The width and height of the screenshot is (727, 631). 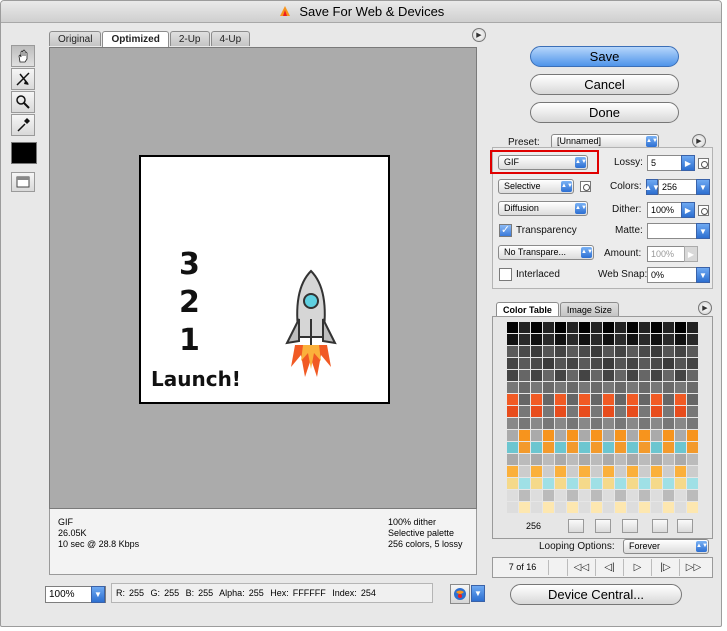 What do you see at coordinates (703, 210) in the screenshot?
I see `dither-mask-icon` at bounding box center [703, 210].